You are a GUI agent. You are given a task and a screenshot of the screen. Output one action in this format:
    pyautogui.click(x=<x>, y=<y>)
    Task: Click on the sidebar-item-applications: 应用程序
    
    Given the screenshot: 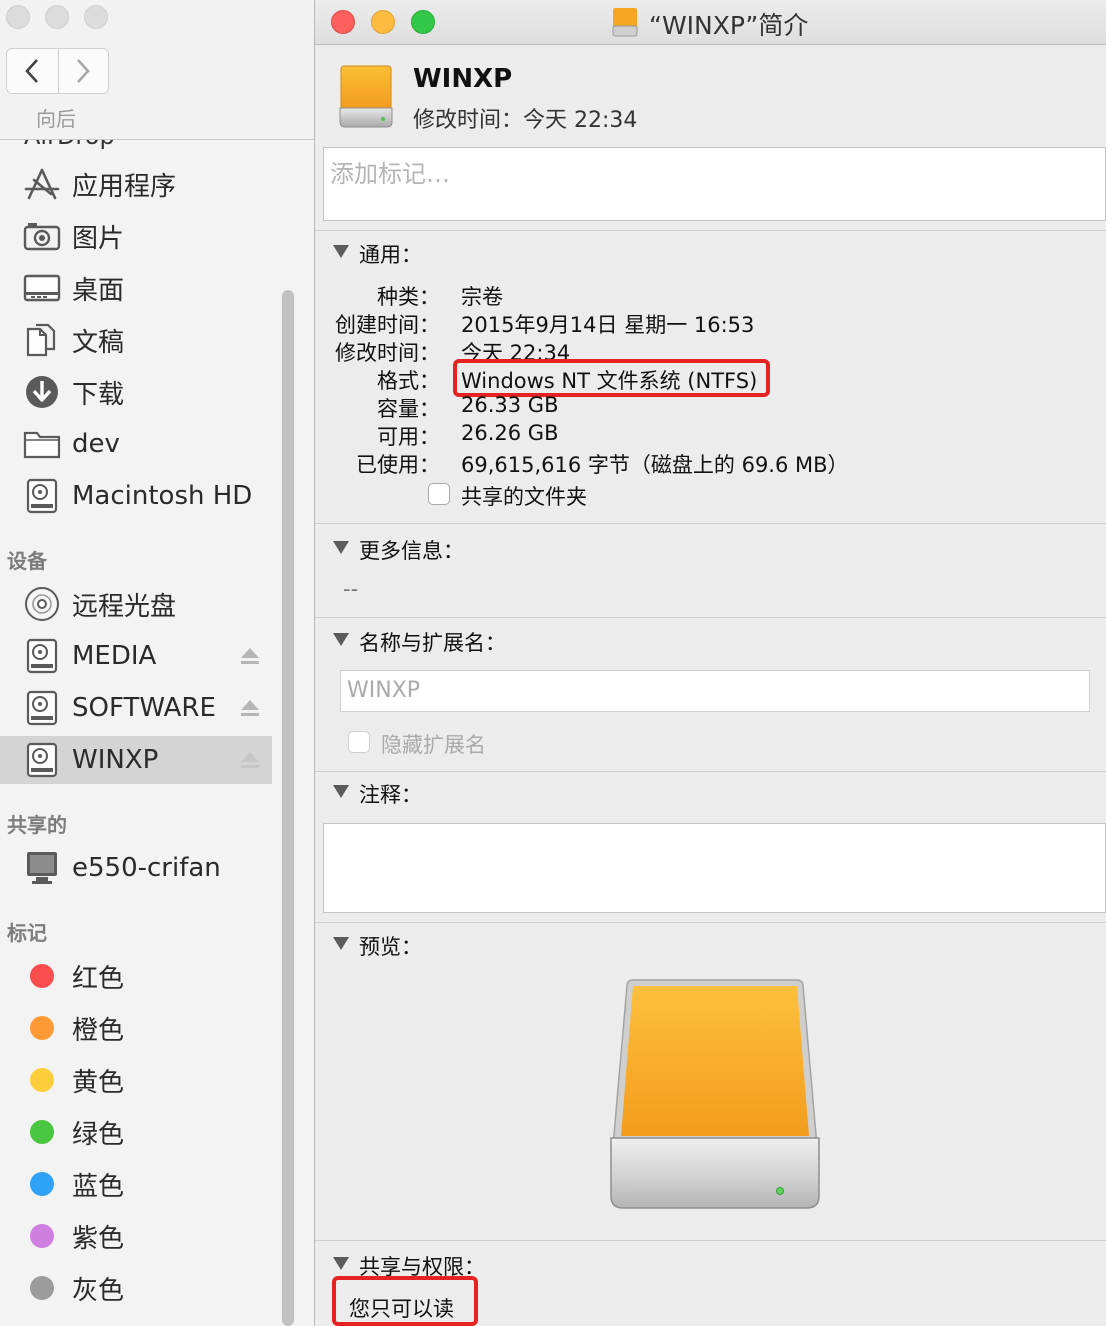 What is the action you would take?
    pyautogui.click(x=136, y=184)
    